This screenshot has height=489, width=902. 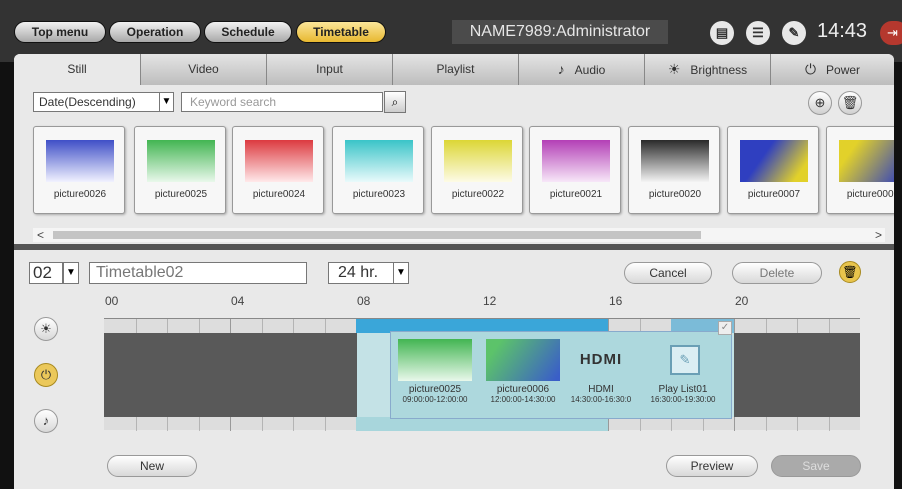 What do you see at coordinates (203, 69) in the screenshot?
I see `tab-video: Video` at bounding box center [203, 69].